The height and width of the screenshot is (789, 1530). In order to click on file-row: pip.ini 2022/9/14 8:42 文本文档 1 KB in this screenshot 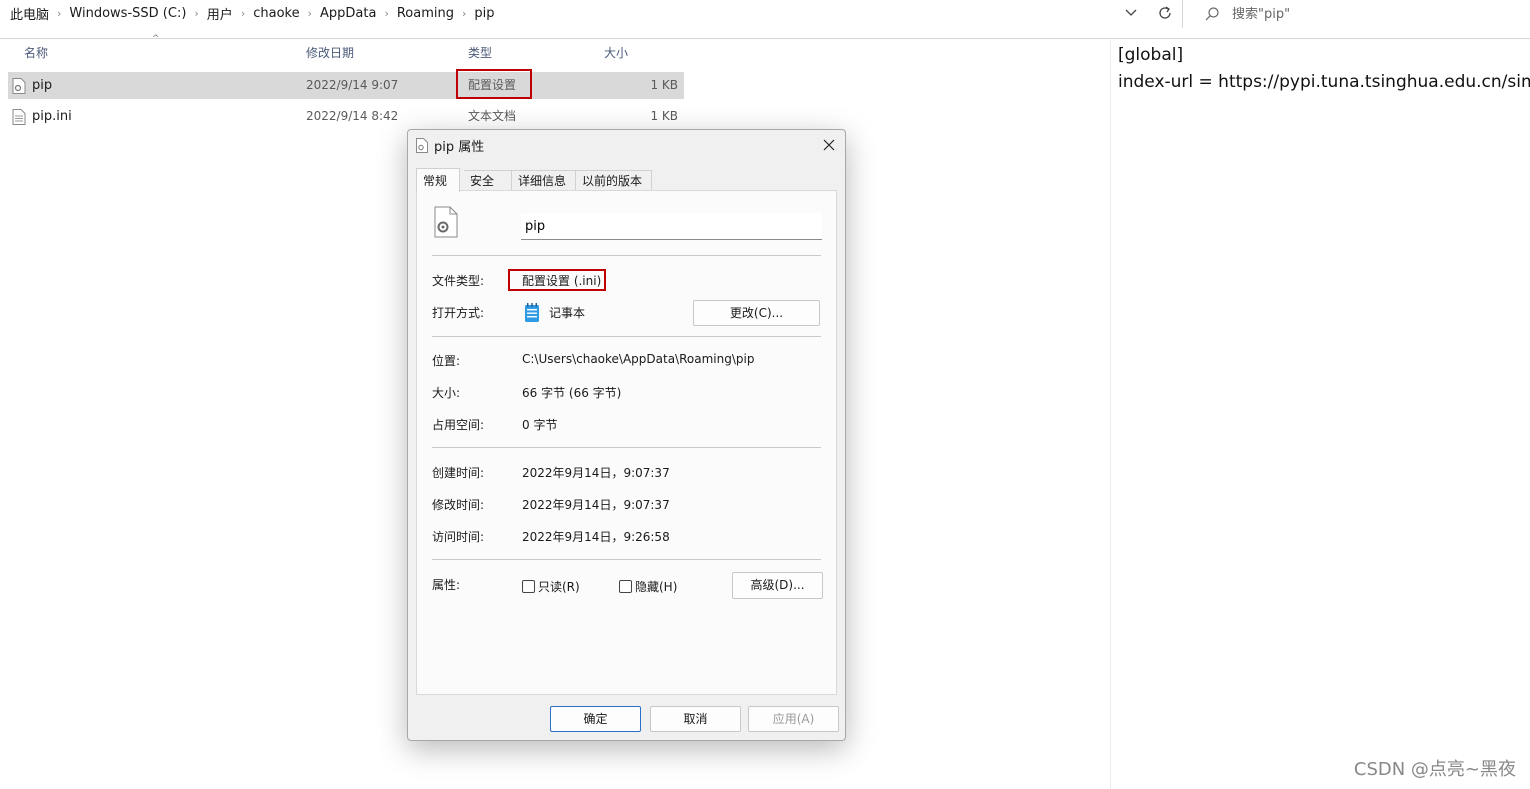, I will do `click(346, 116)`.